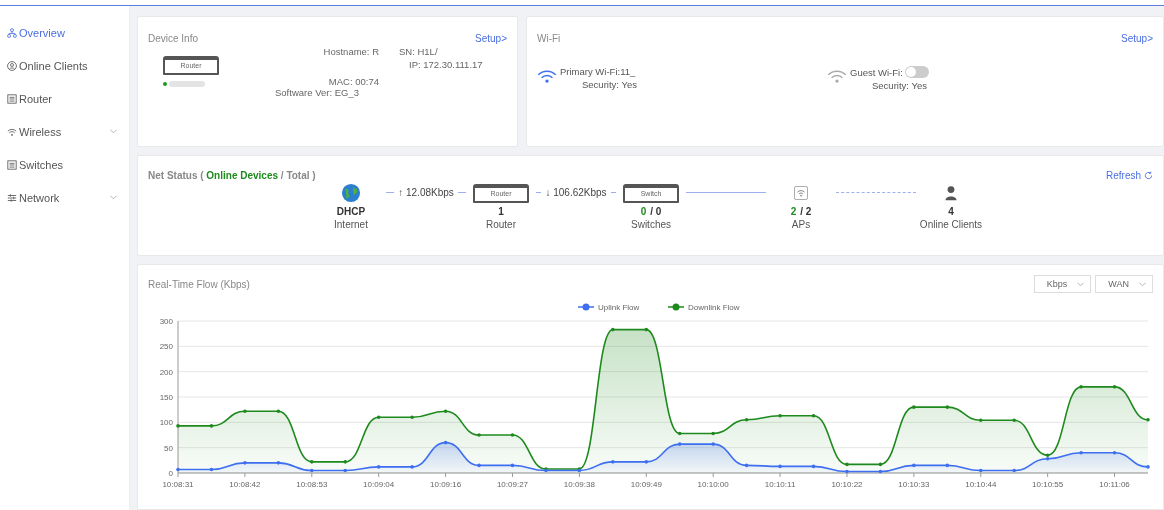 The height and width of the screenshot is (510, 1164). What do you see at coordinates (199, 284) in the screenshot?
I see `card-title: Real-Time Flow (Kbps)` at bounding box center [199, 284].